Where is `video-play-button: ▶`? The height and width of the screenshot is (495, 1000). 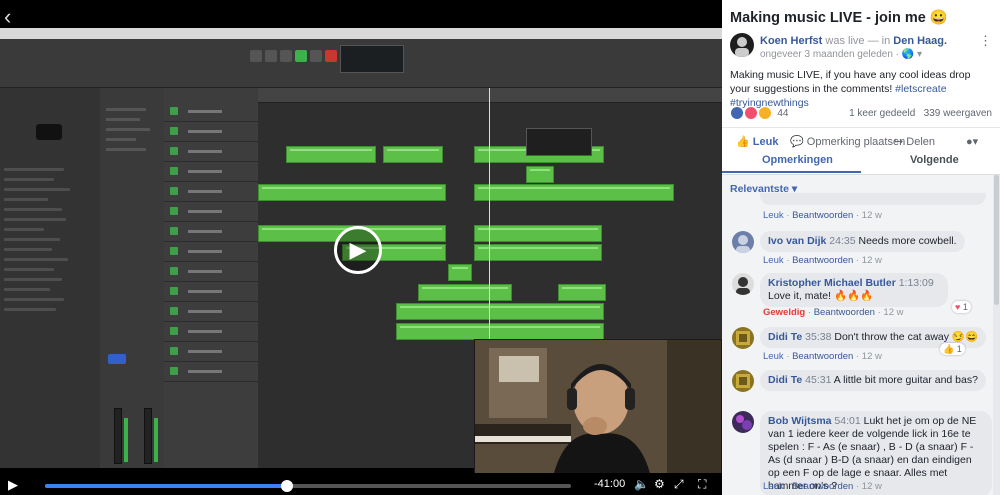
video-play-button: ▶ is located at coordinates (358, 250).